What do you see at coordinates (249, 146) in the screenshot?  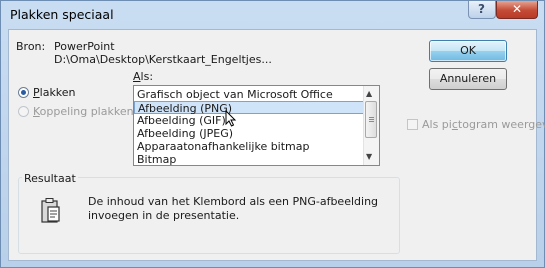 I see `list-item: Apparaatonafhankelijke bitmap` at bounding box center [249, 146].